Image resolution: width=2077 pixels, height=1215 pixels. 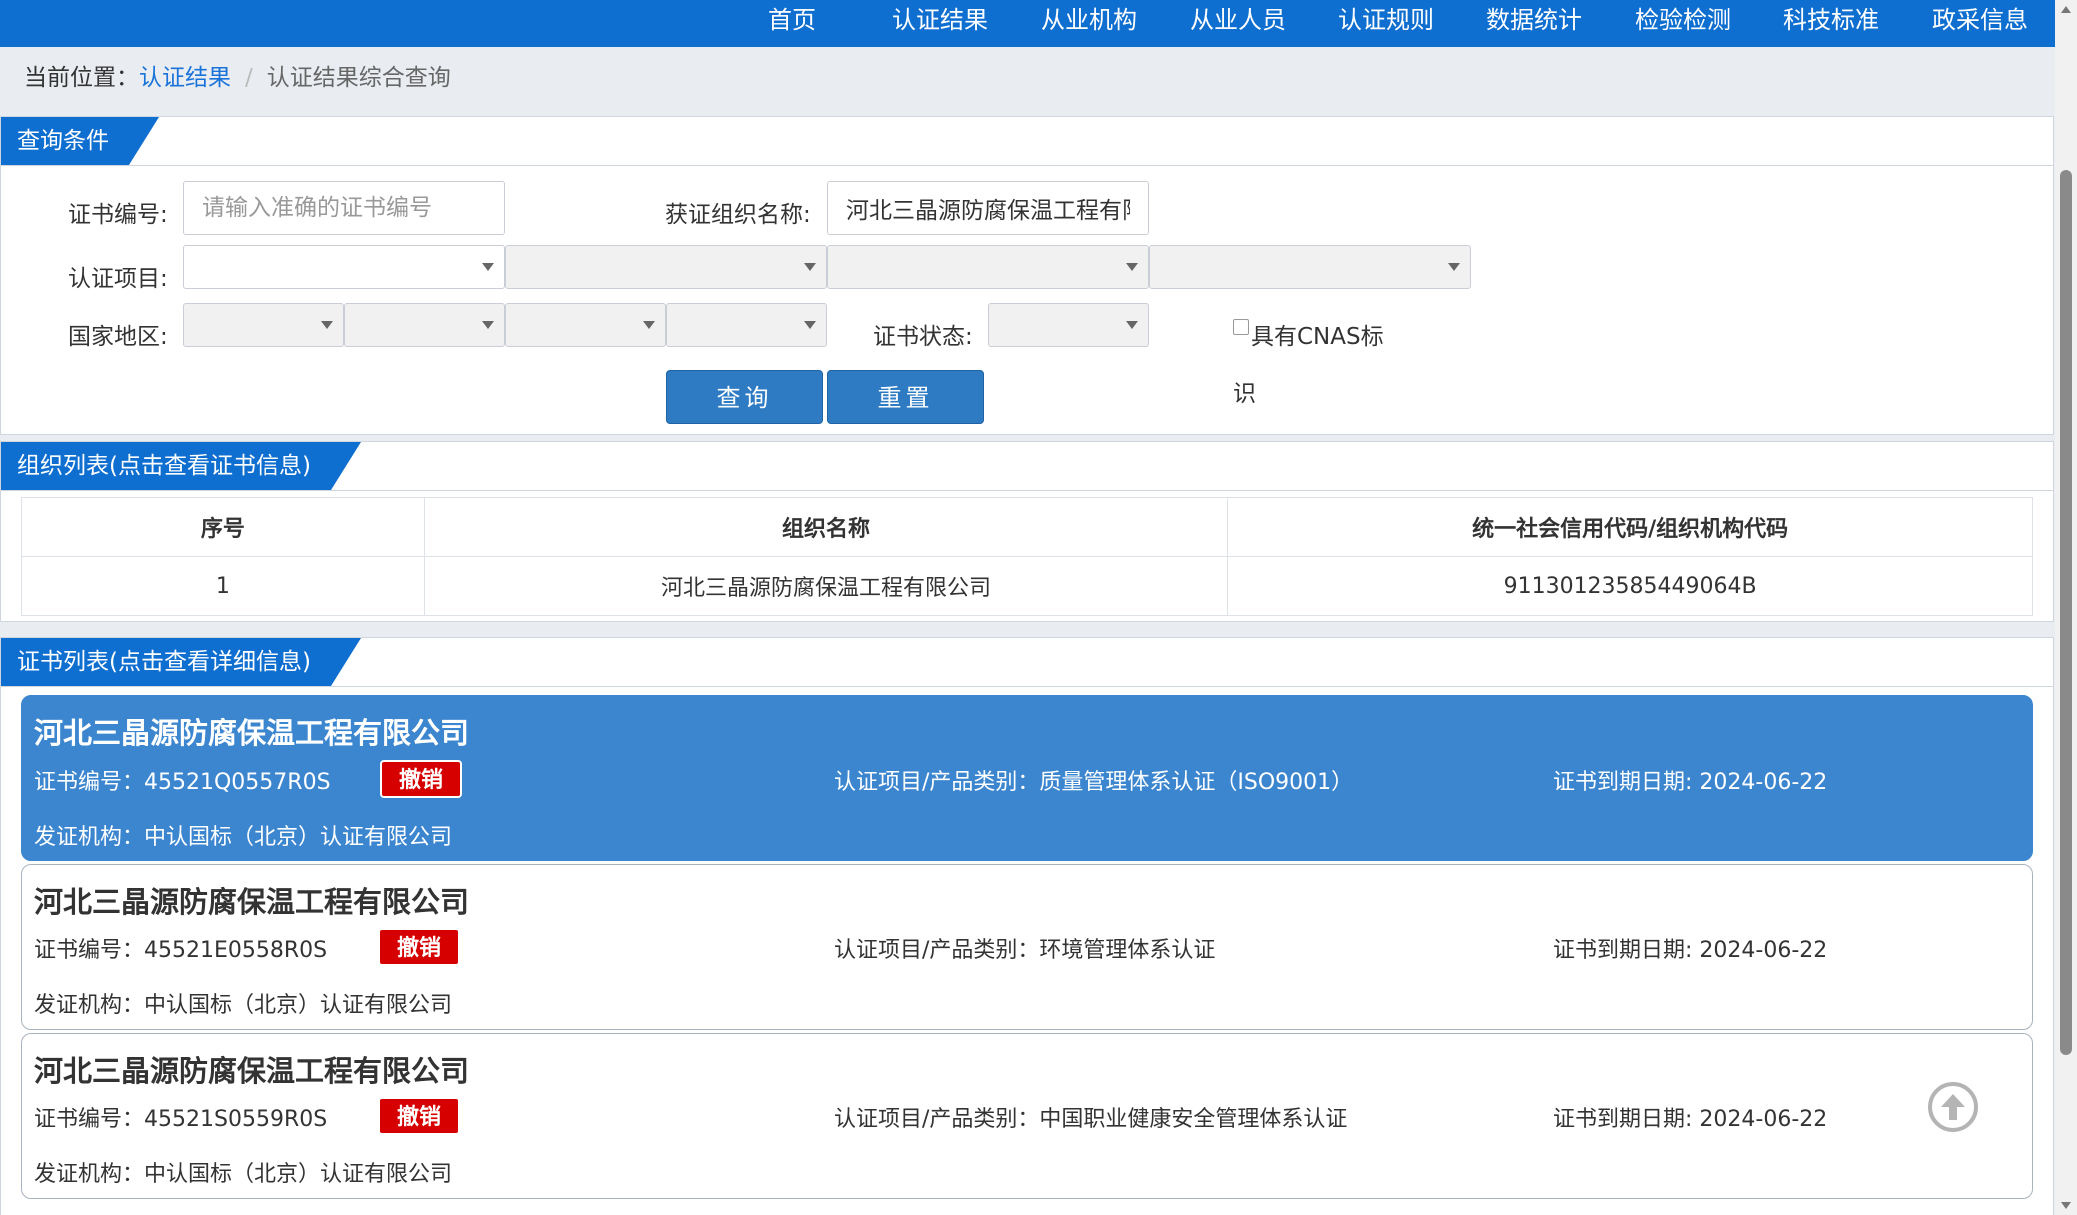 I want to click on org-table-header-row: 序号 组织名称 统一社会信用代码/组织机构代码, so click(x=1027, y=527).